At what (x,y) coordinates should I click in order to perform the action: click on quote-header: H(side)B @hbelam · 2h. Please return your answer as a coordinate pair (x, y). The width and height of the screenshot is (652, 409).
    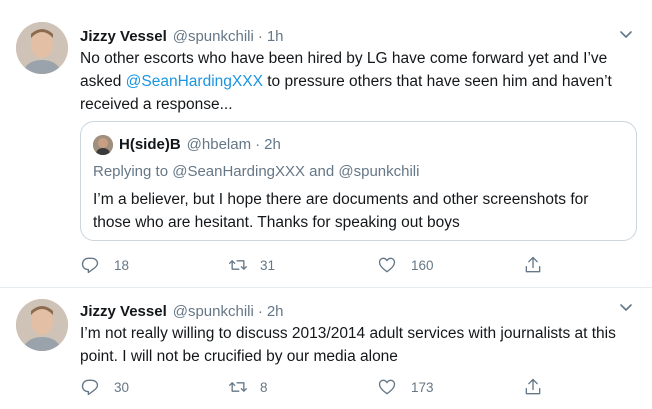
    Looking at the image, I should click on (200, 144).